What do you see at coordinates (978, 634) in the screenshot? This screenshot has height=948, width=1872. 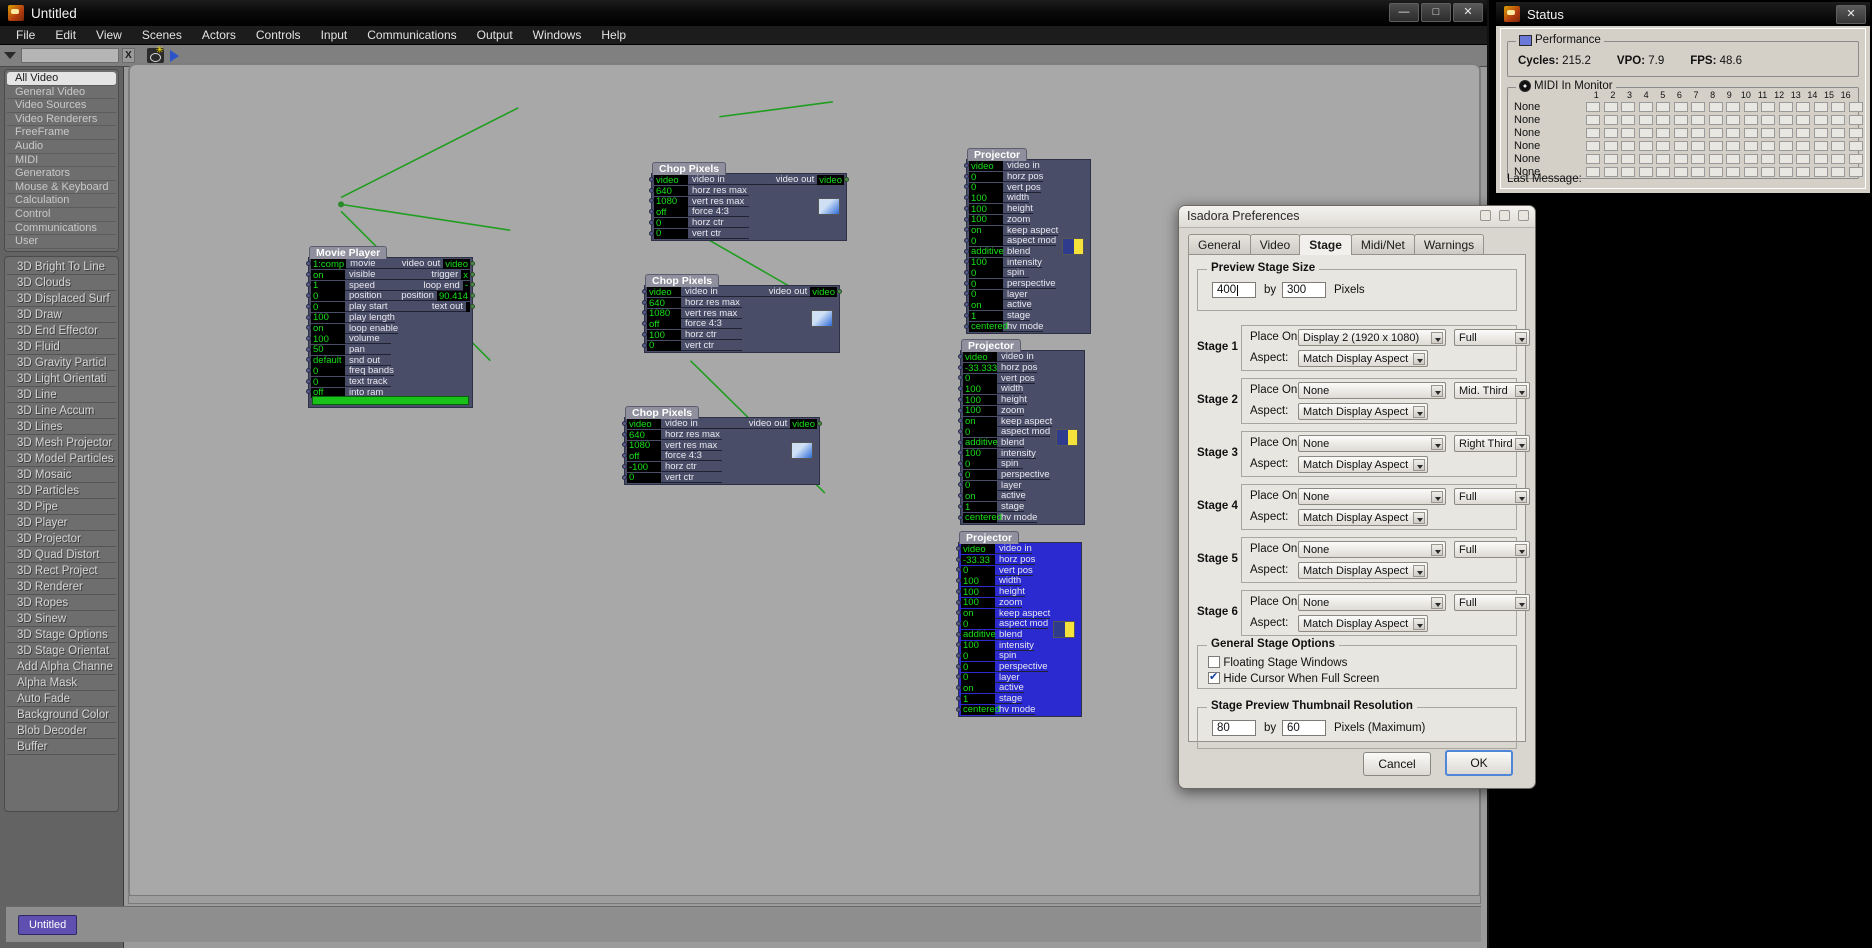 I see `input-value: additive` at bounding box center [978, 634].